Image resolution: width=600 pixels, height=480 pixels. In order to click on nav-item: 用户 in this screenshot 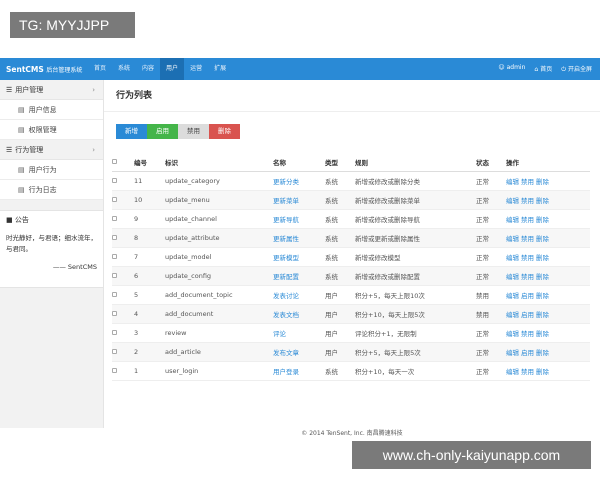, I will do `click(172, 69)`.